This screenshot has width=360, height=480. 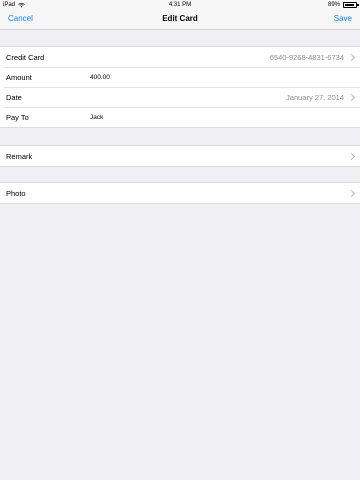 I want to click on pay-to-row: Pay To Jack, so click(x=180, y=117).